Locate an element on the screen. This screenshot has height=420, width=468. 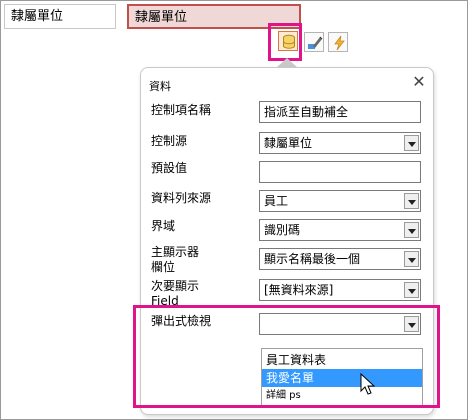
control-source-select: 隸屬單位 is located at coordinates (340, 143).